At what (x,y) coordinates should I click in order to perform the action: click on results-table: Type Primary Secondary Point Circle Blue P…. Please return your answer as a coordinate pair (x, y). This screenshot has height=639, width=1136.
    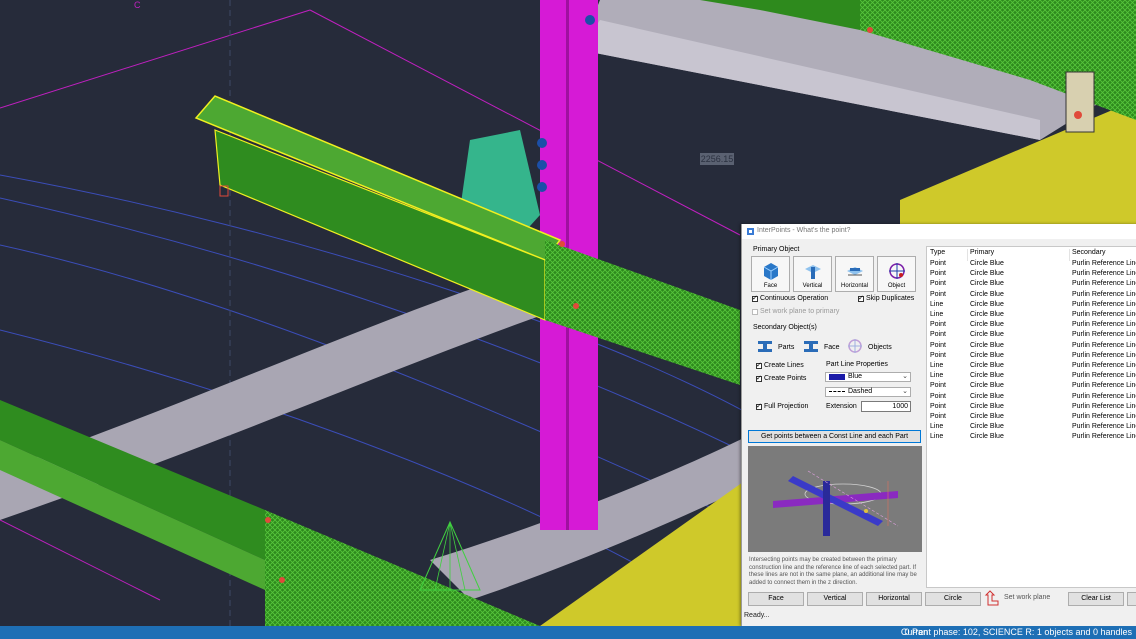
    Looking at the image, I should click on (1031, 417).